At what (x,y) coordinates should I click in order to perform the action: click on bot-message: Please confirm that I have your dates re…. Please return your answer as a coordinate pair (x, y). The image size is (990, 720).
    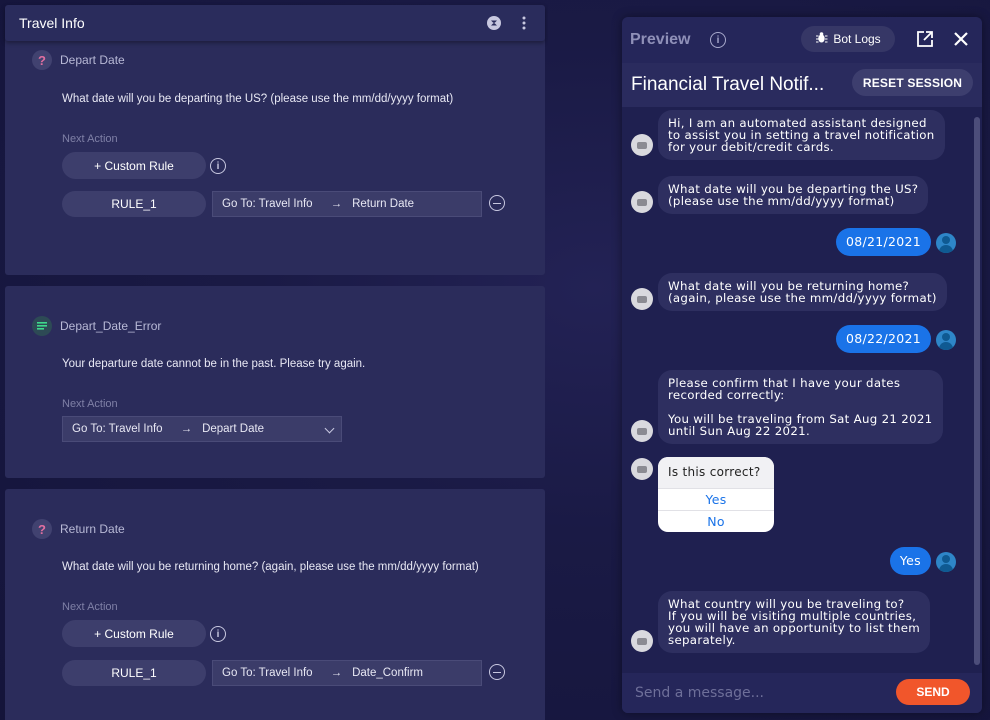
    Looking at the image, I should click on (800, 407).